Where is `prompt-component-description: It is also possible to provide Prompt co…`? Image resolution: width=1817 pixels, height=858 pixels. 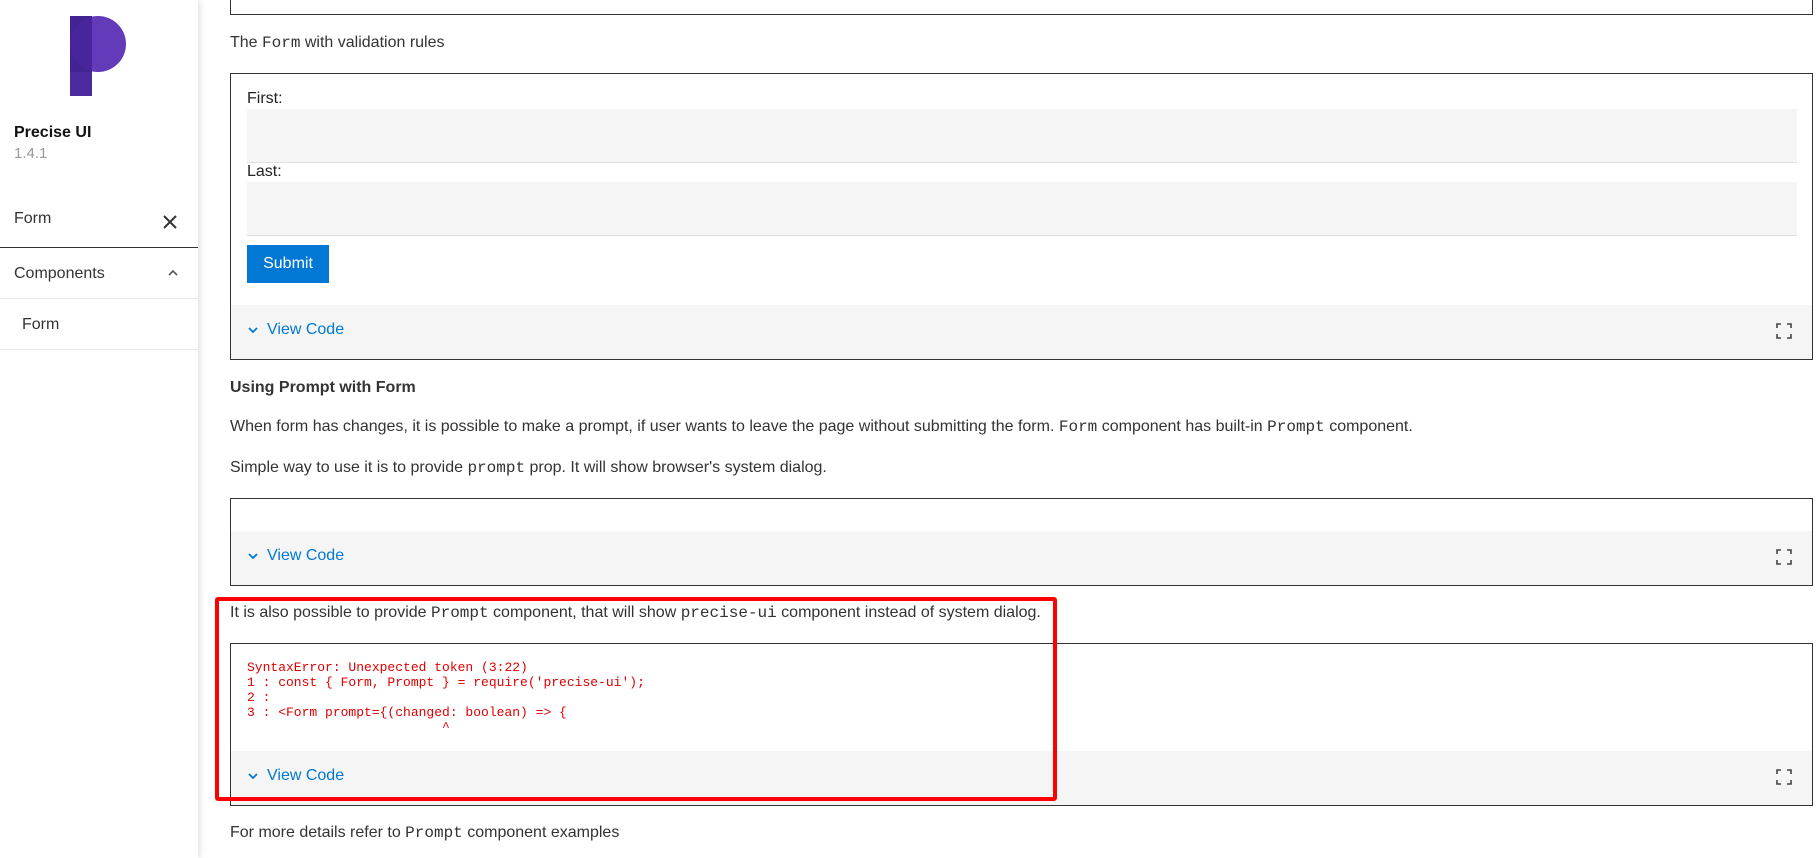
prompt-component-description: It is also possible to provide Prompt co… is located at coordinates (635, 613).